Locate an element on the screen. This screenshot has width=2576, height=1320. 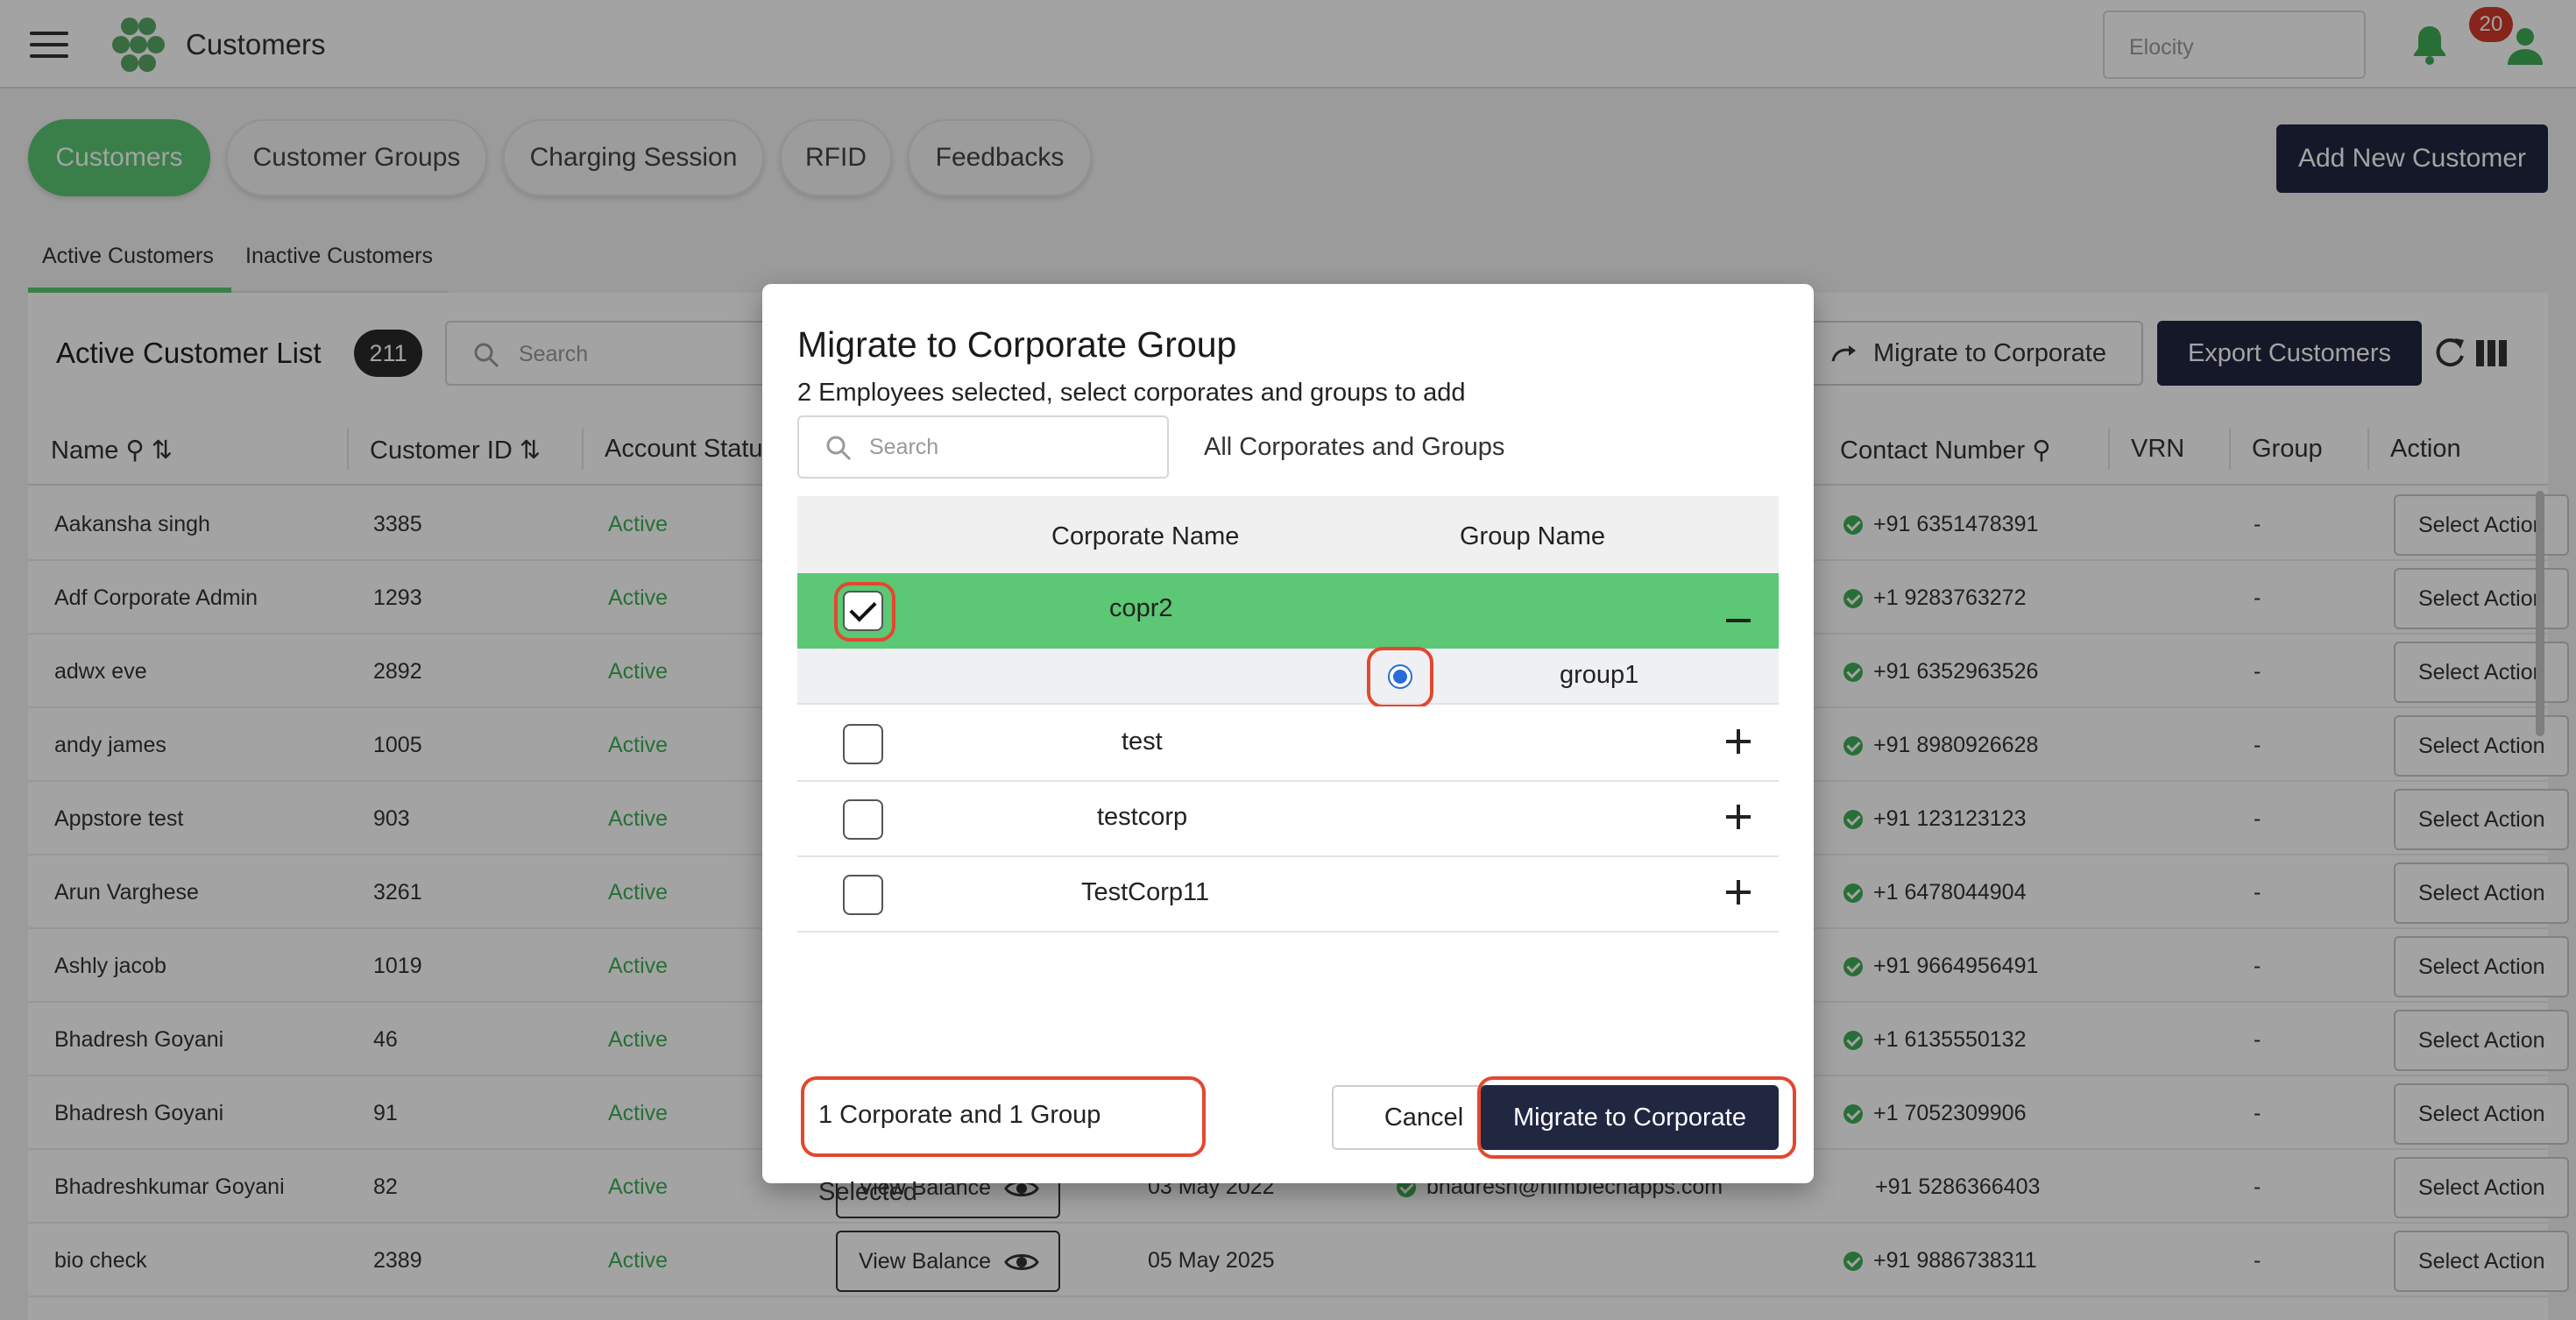
selection-summary: 1 Corporate and 1 Group Selected is located at coordinates (959, 1153).